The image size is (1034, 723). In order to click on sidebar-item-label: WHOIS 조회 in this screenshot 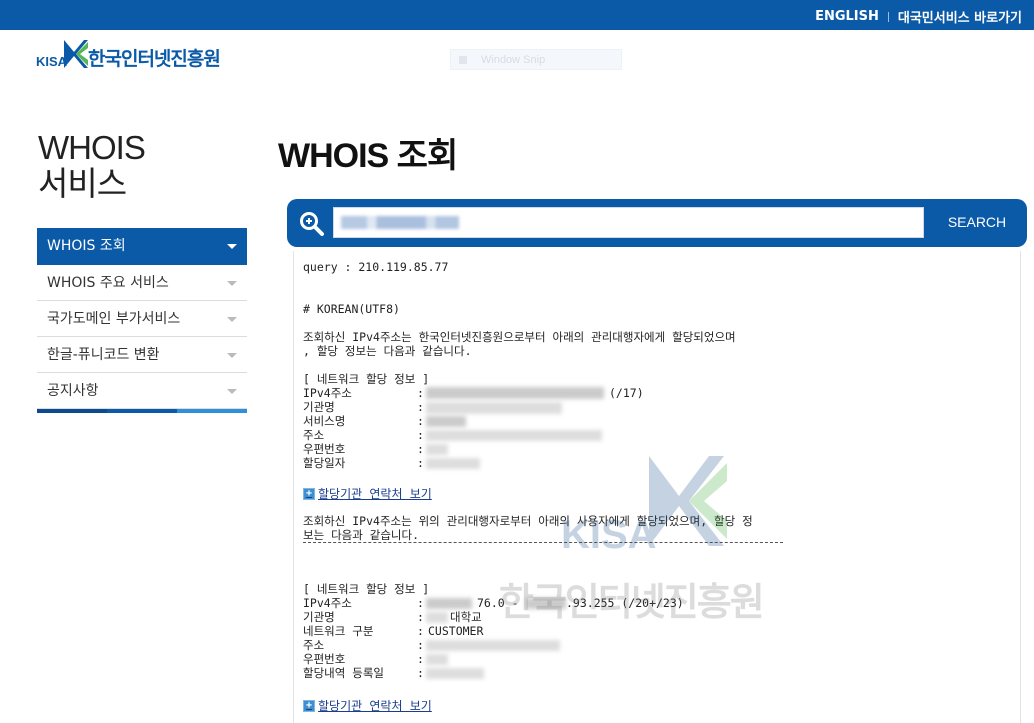, I will do `click(86, 246)`.